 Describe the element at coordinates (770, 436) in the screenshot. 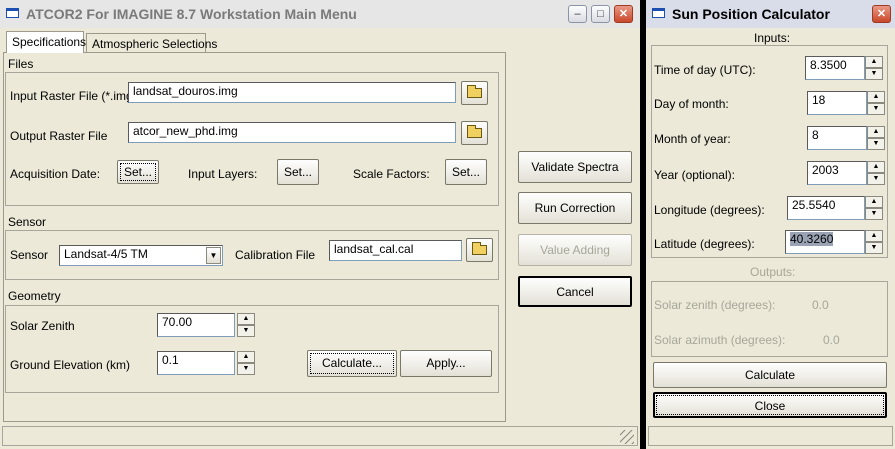

I see `sun-status-bar` at that location.